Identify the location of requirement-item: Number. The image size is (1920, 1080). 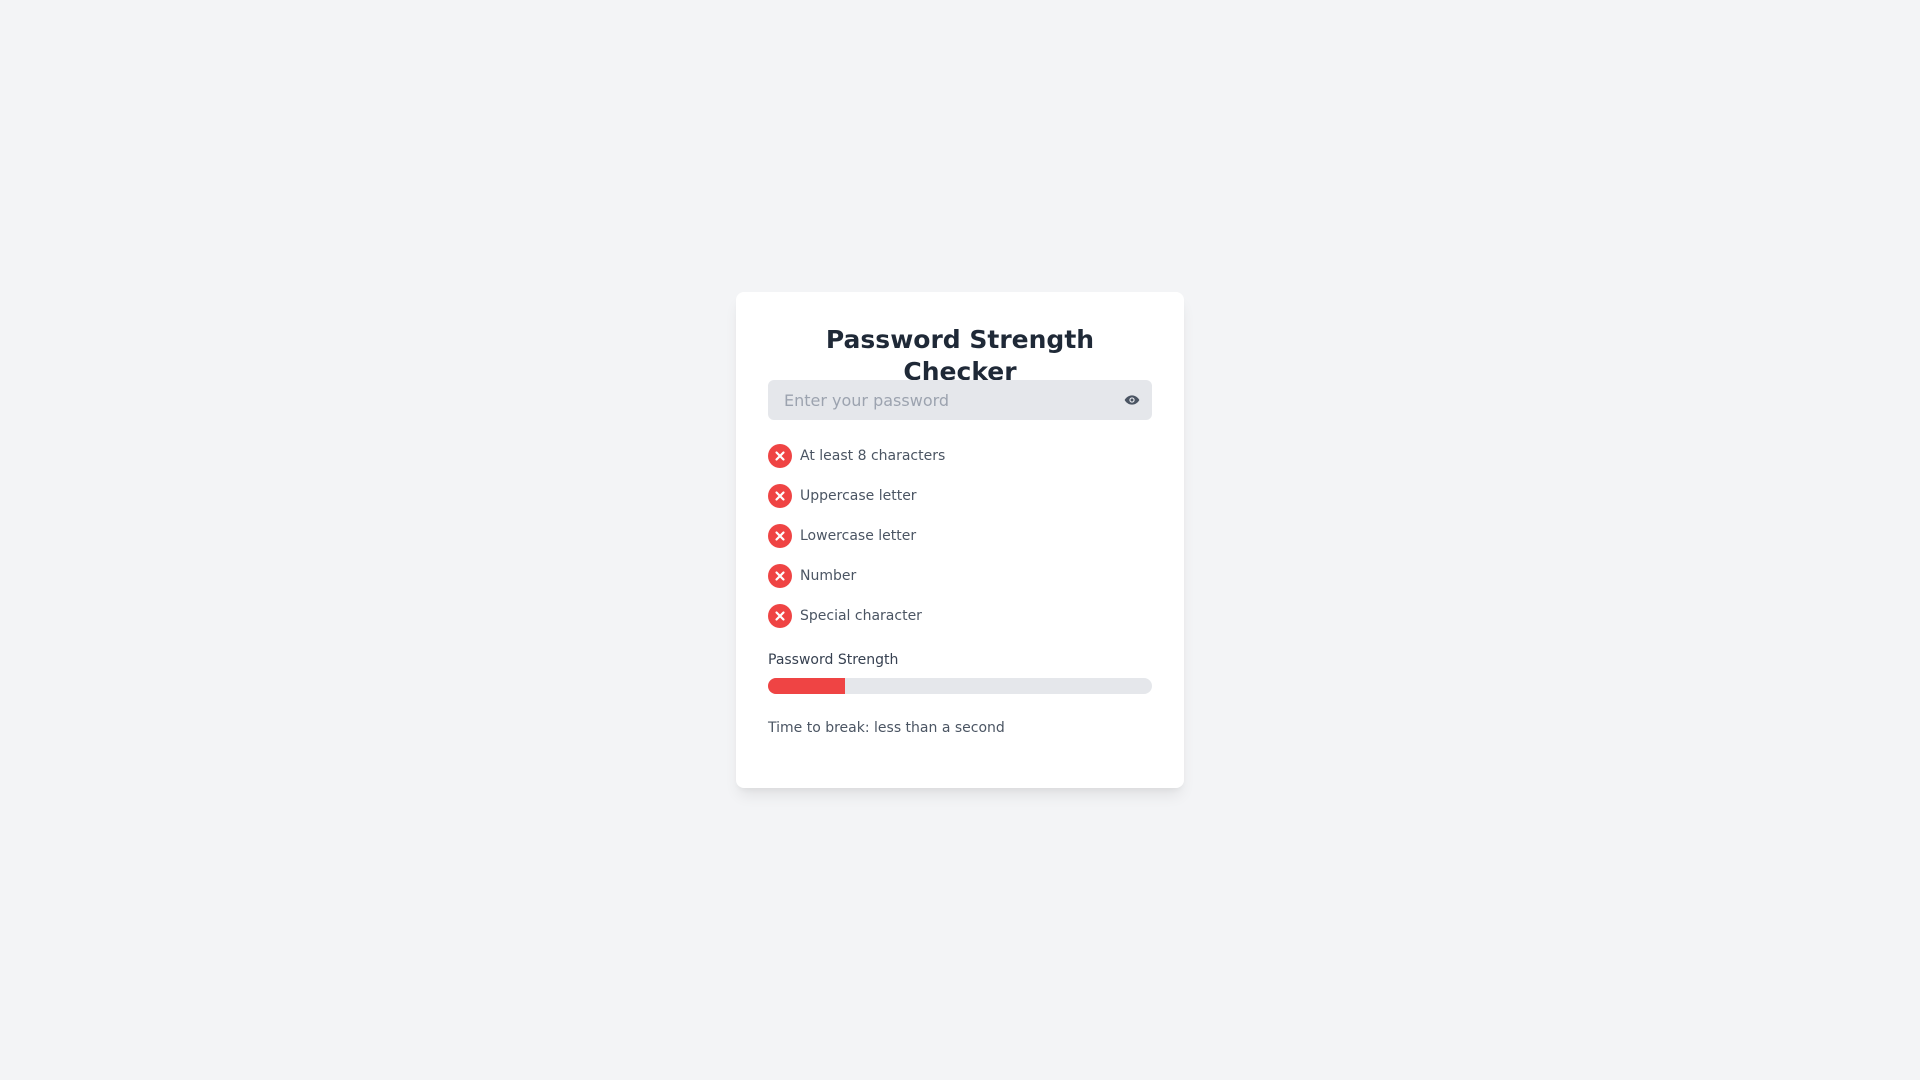
(960, 576).